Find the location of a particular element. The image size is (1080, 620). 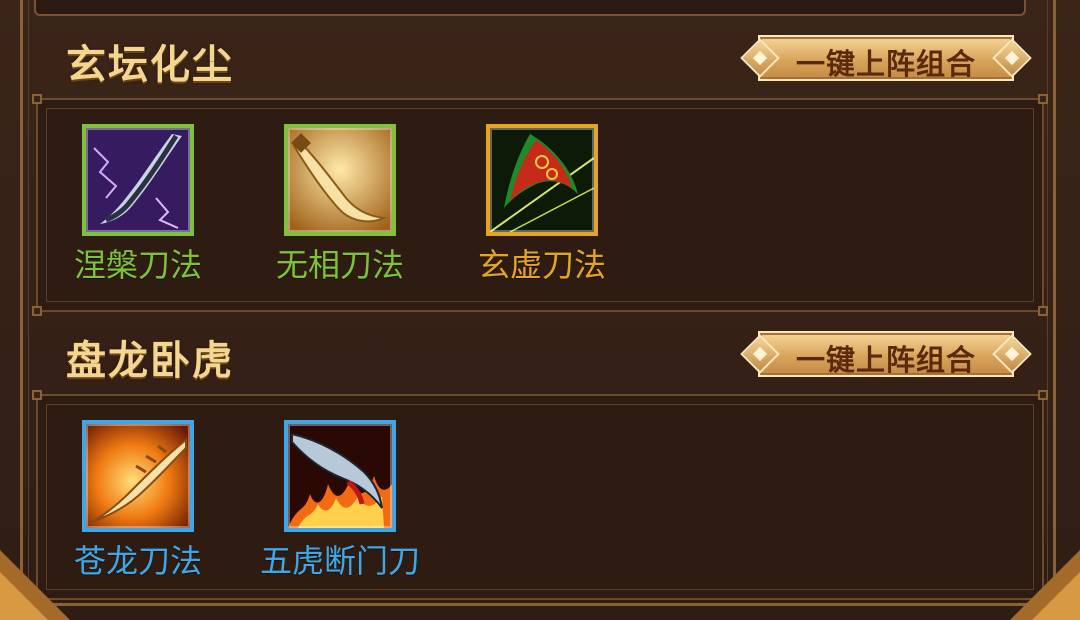

skill-item: 涅槃刀法 is located at coordinates (120, 209).